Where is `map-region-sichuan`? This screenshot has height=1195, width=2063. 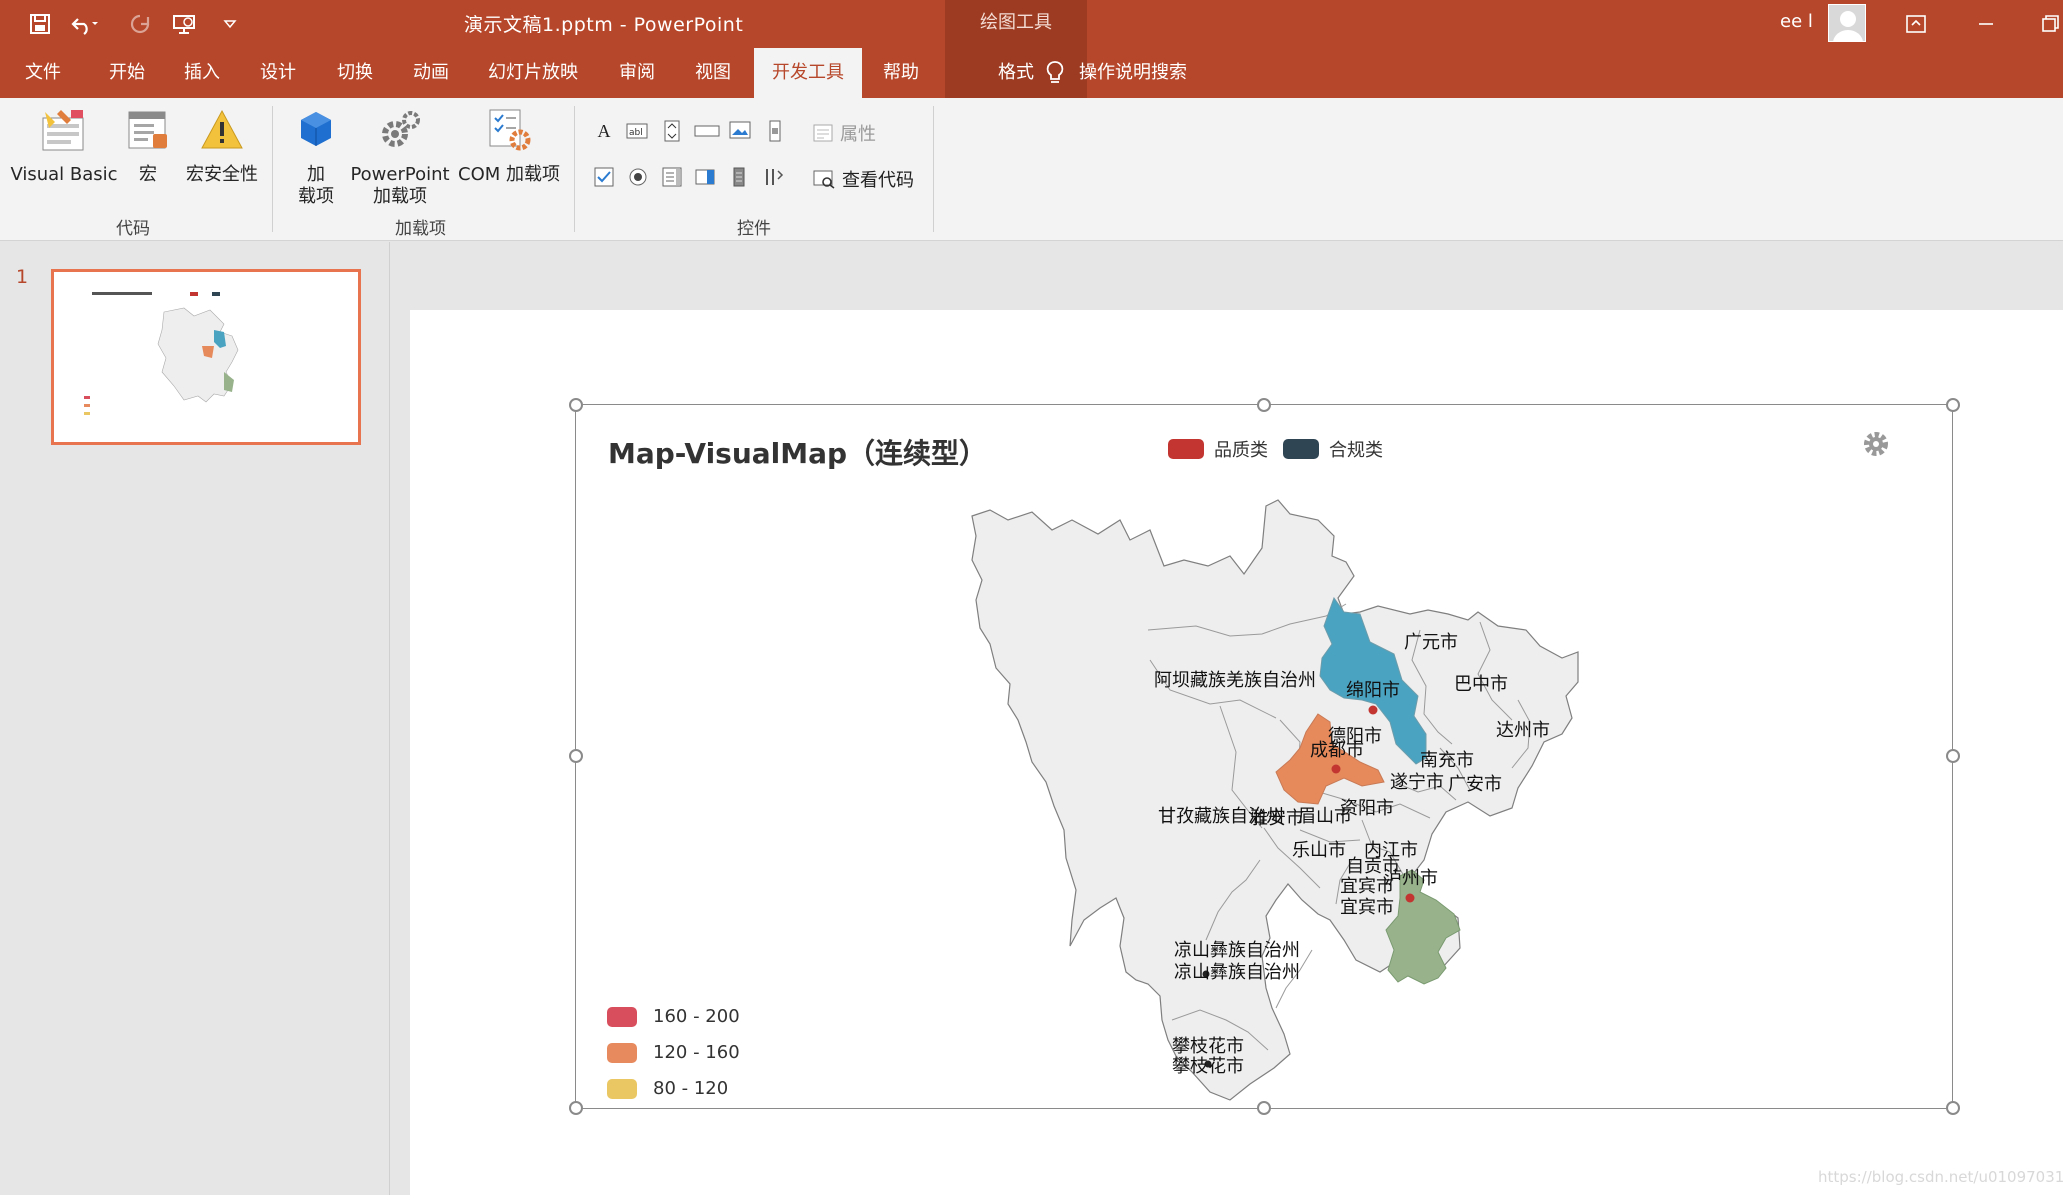
map-region-sichuan is located at coordinates (1275, 800).